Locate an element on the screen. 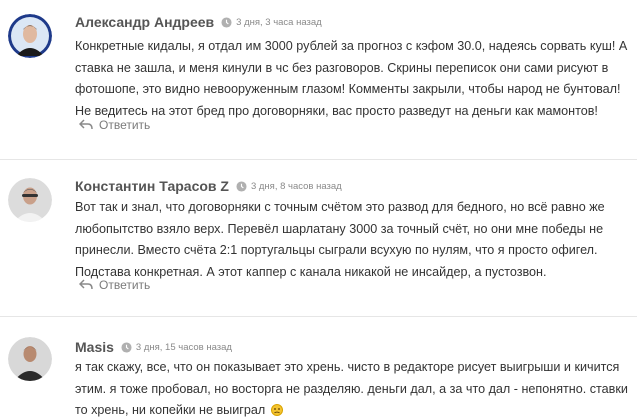 The image size is (637, 419). comment-header: Александр Андреев 3 дня, 3 часа назад is located at coordinates (198, 22).